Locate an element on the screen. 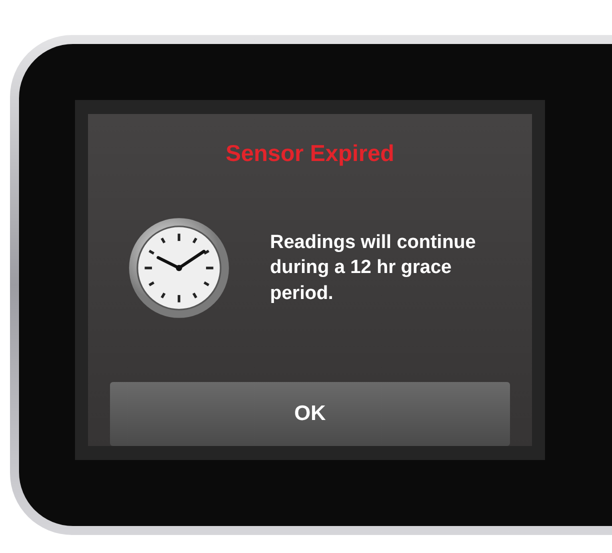 Image resolution: width=612 pixels, height=553 pixels. dialog-title: Sensor Expired is located at coordinates (310, 153).